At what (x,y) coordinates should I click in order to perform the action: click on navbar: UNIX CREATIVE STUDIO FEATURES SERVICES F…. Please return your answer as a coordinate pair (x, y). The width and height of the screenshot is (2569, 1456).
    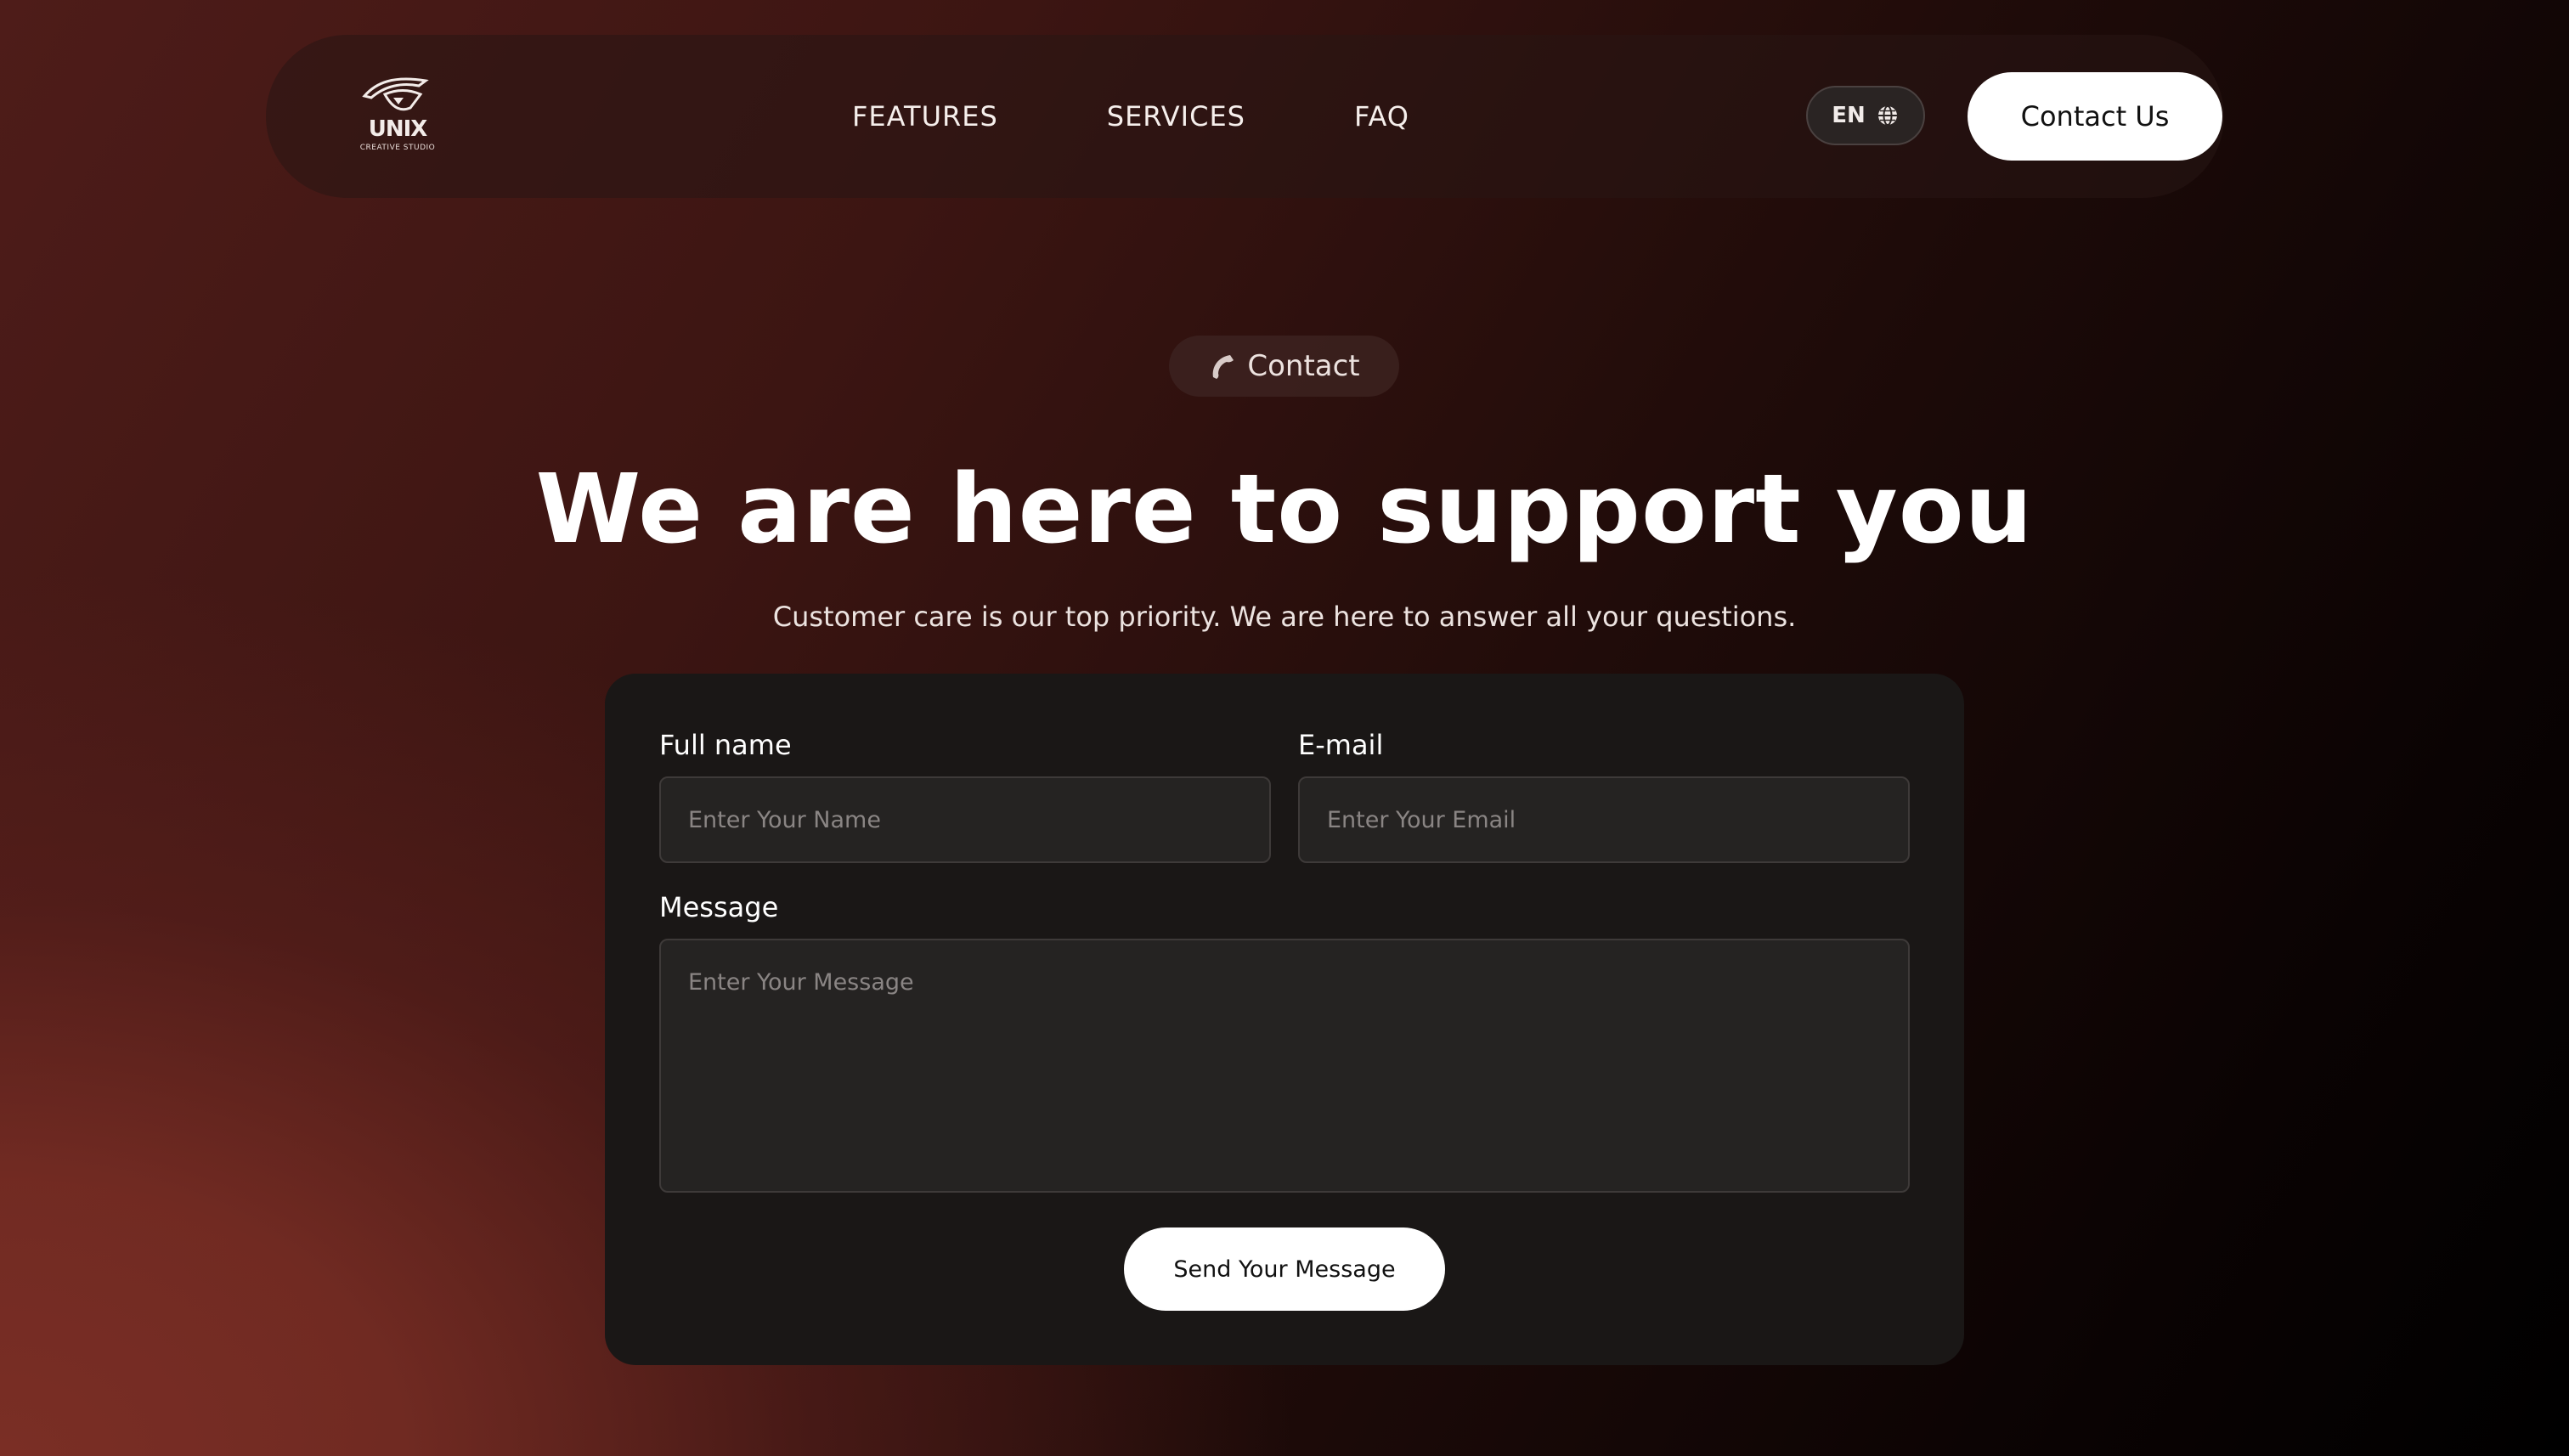
    Looking at the image, I should click on (1245, 117).